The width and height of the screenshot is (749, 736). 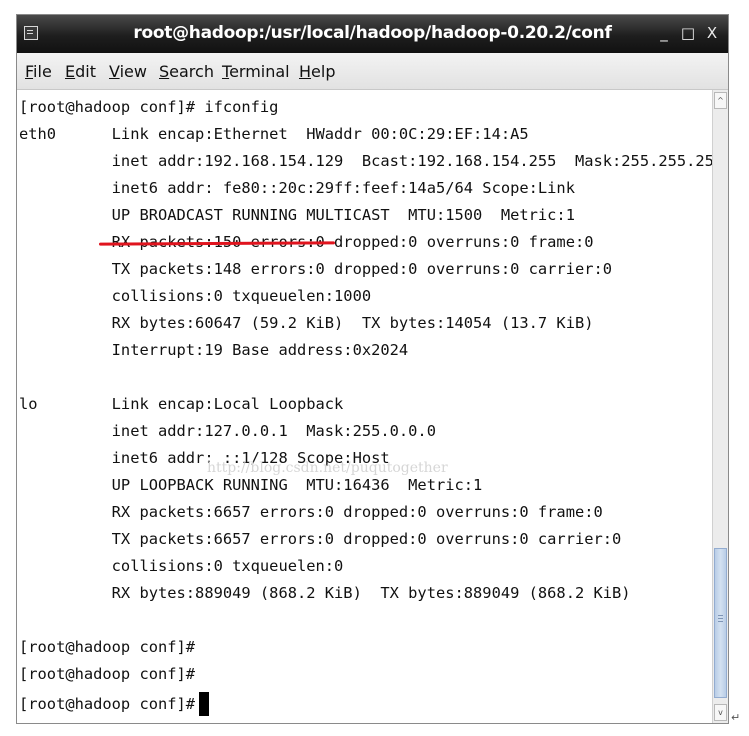 I want to click on menu-file: File, so click(x=38, y=71).